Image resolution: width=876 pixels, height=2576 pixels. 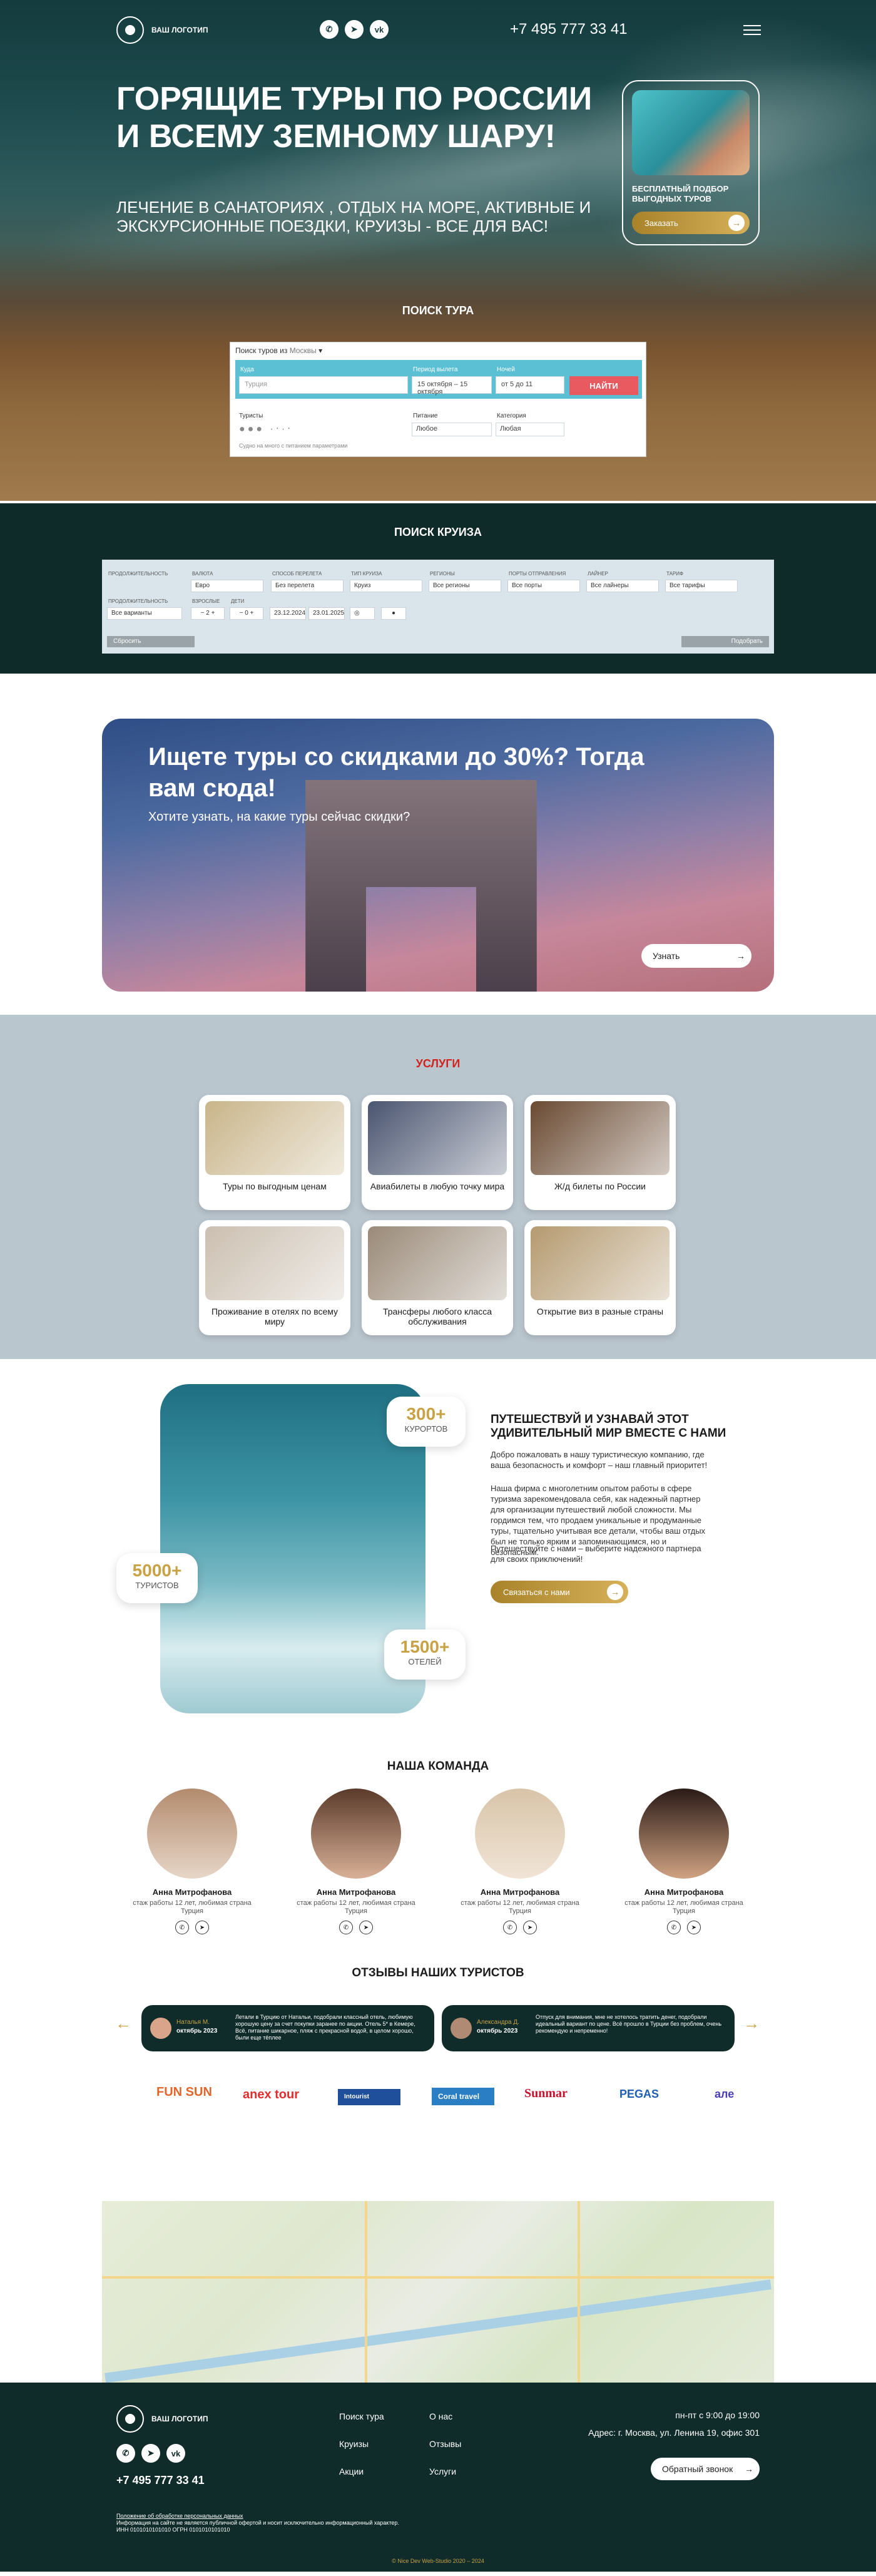 What do you see at coordinates (162, 30) in the screenshot?
I see `logo: ВАШ ЛОГОТИП` at bounding box center [162, 30].